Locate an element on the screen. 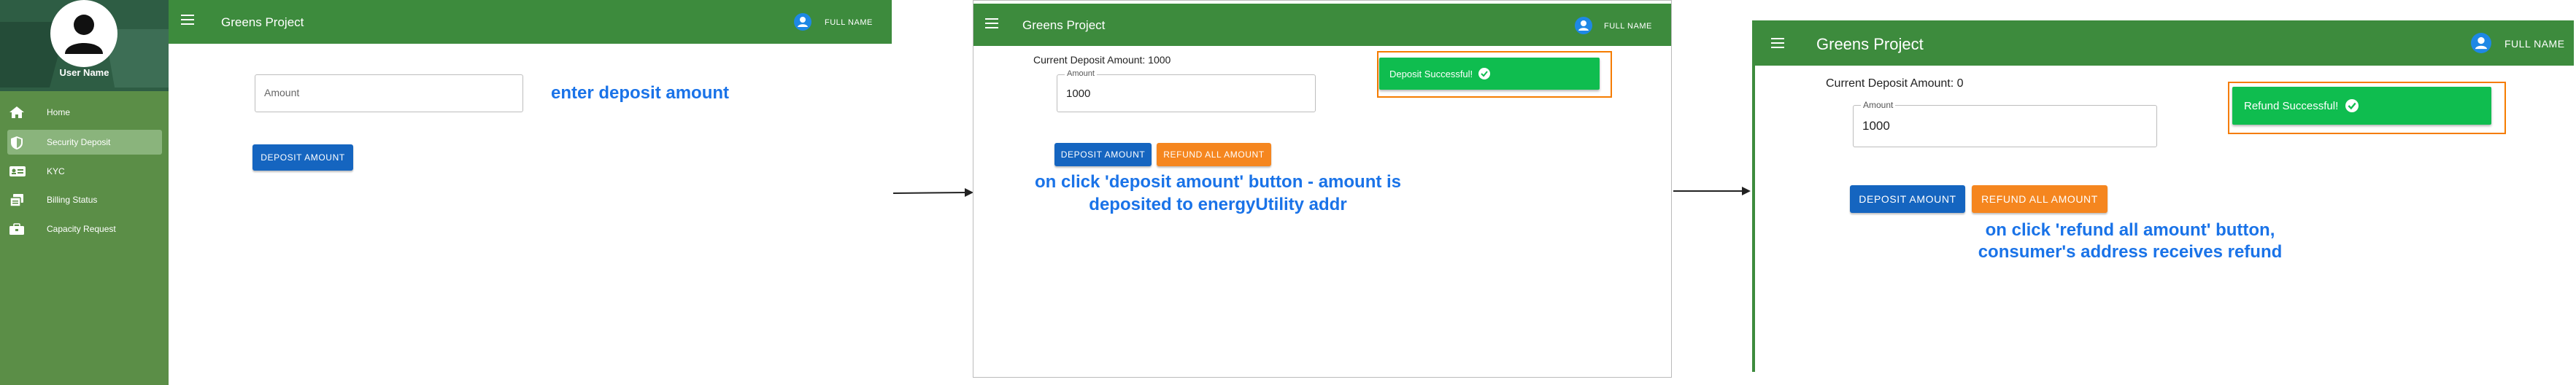 The height and width of the screenshot is (385, 2576). user-avatar-icon is located at coordinates (84, 34).